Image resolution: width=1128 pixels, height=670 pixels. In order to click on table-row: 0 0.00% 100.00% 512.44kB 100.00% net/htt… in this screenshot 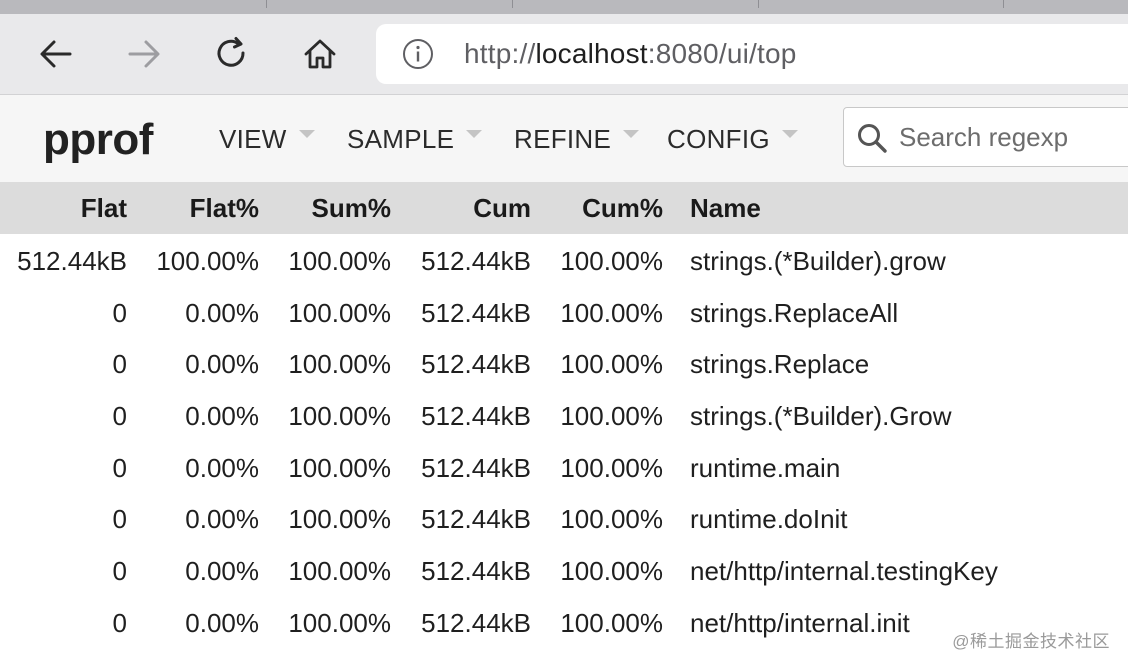, I will do `click(564, 572)`.